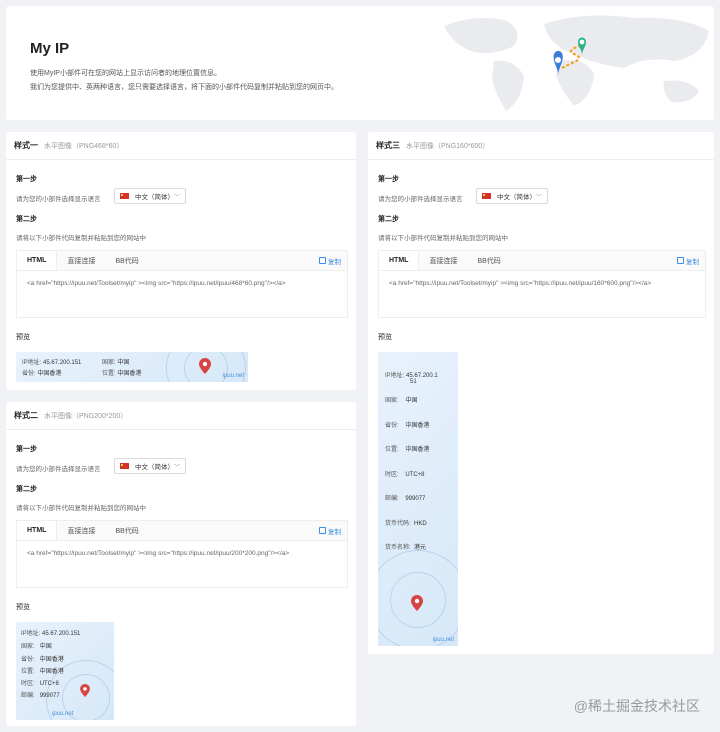  I want to click on pv3-province: 省份: 中国香港, so click(407, 426).